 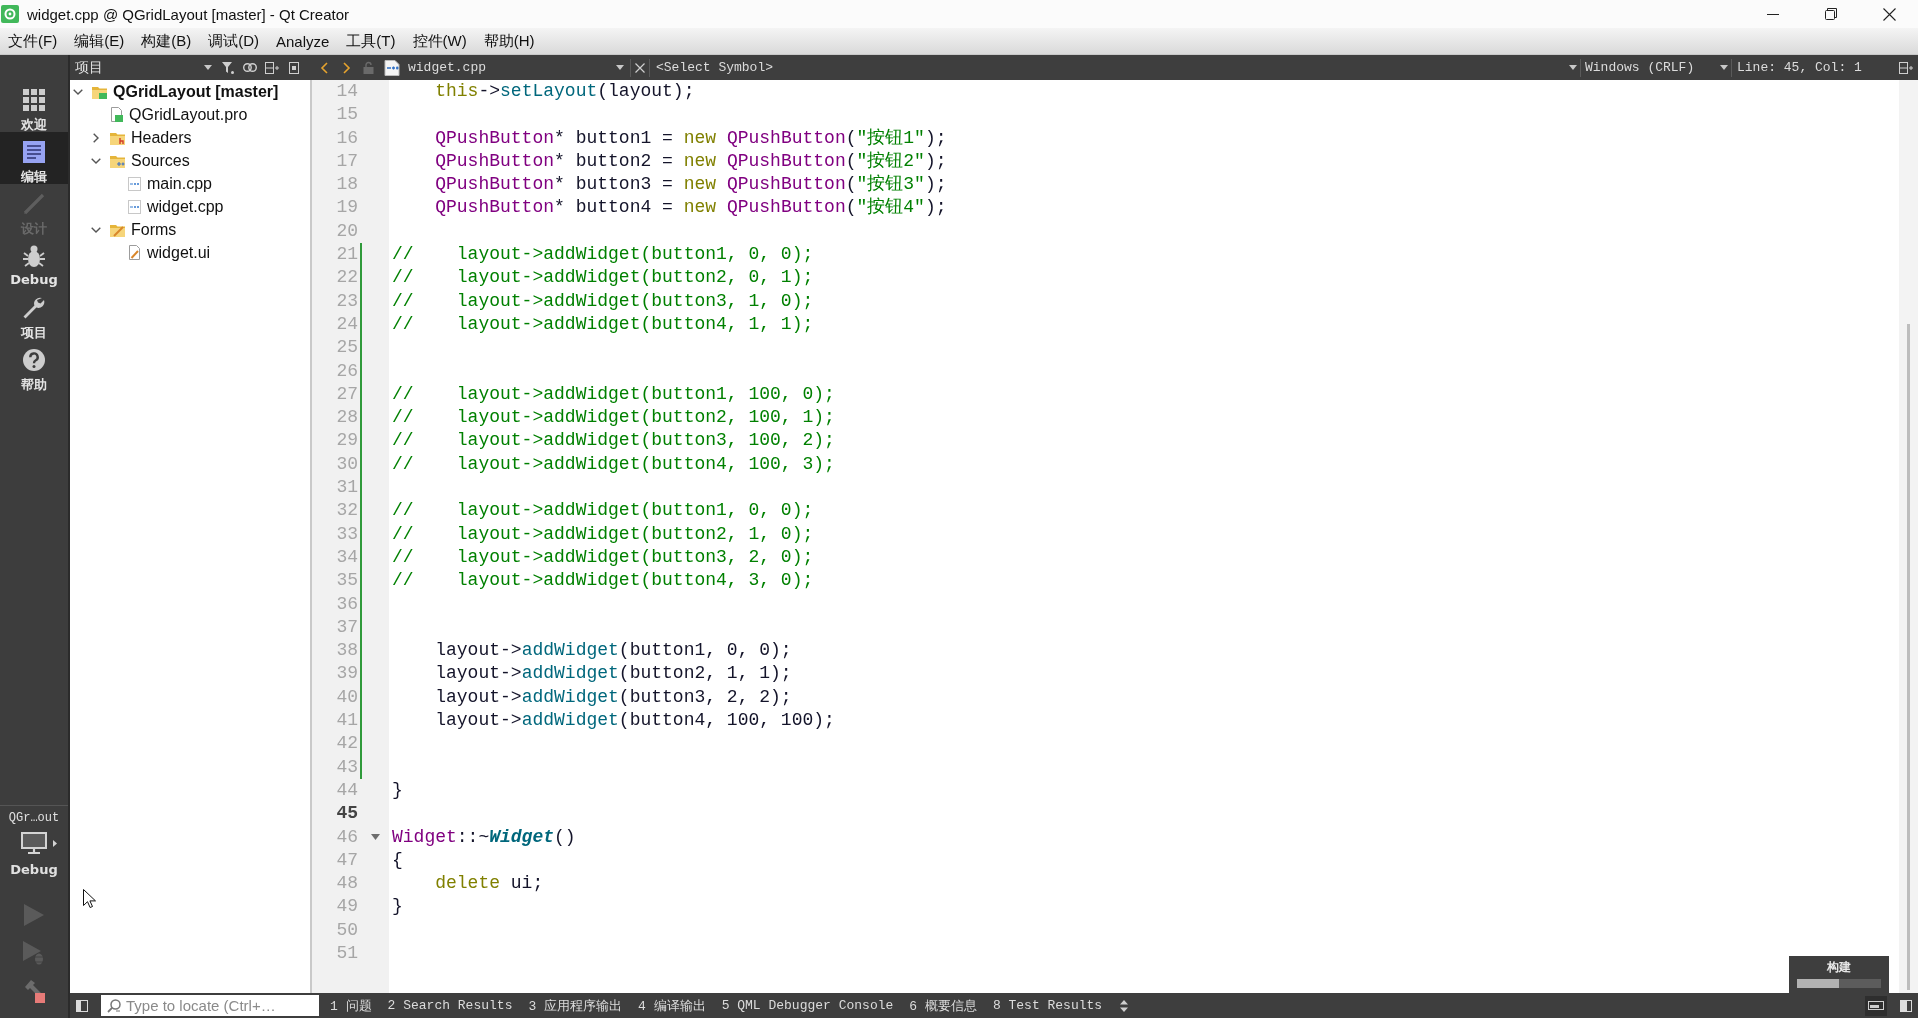 What do you see at coordinates (346, 185) in the screenshot?
I see `line-number: 18` at bounding box center [346, 185].